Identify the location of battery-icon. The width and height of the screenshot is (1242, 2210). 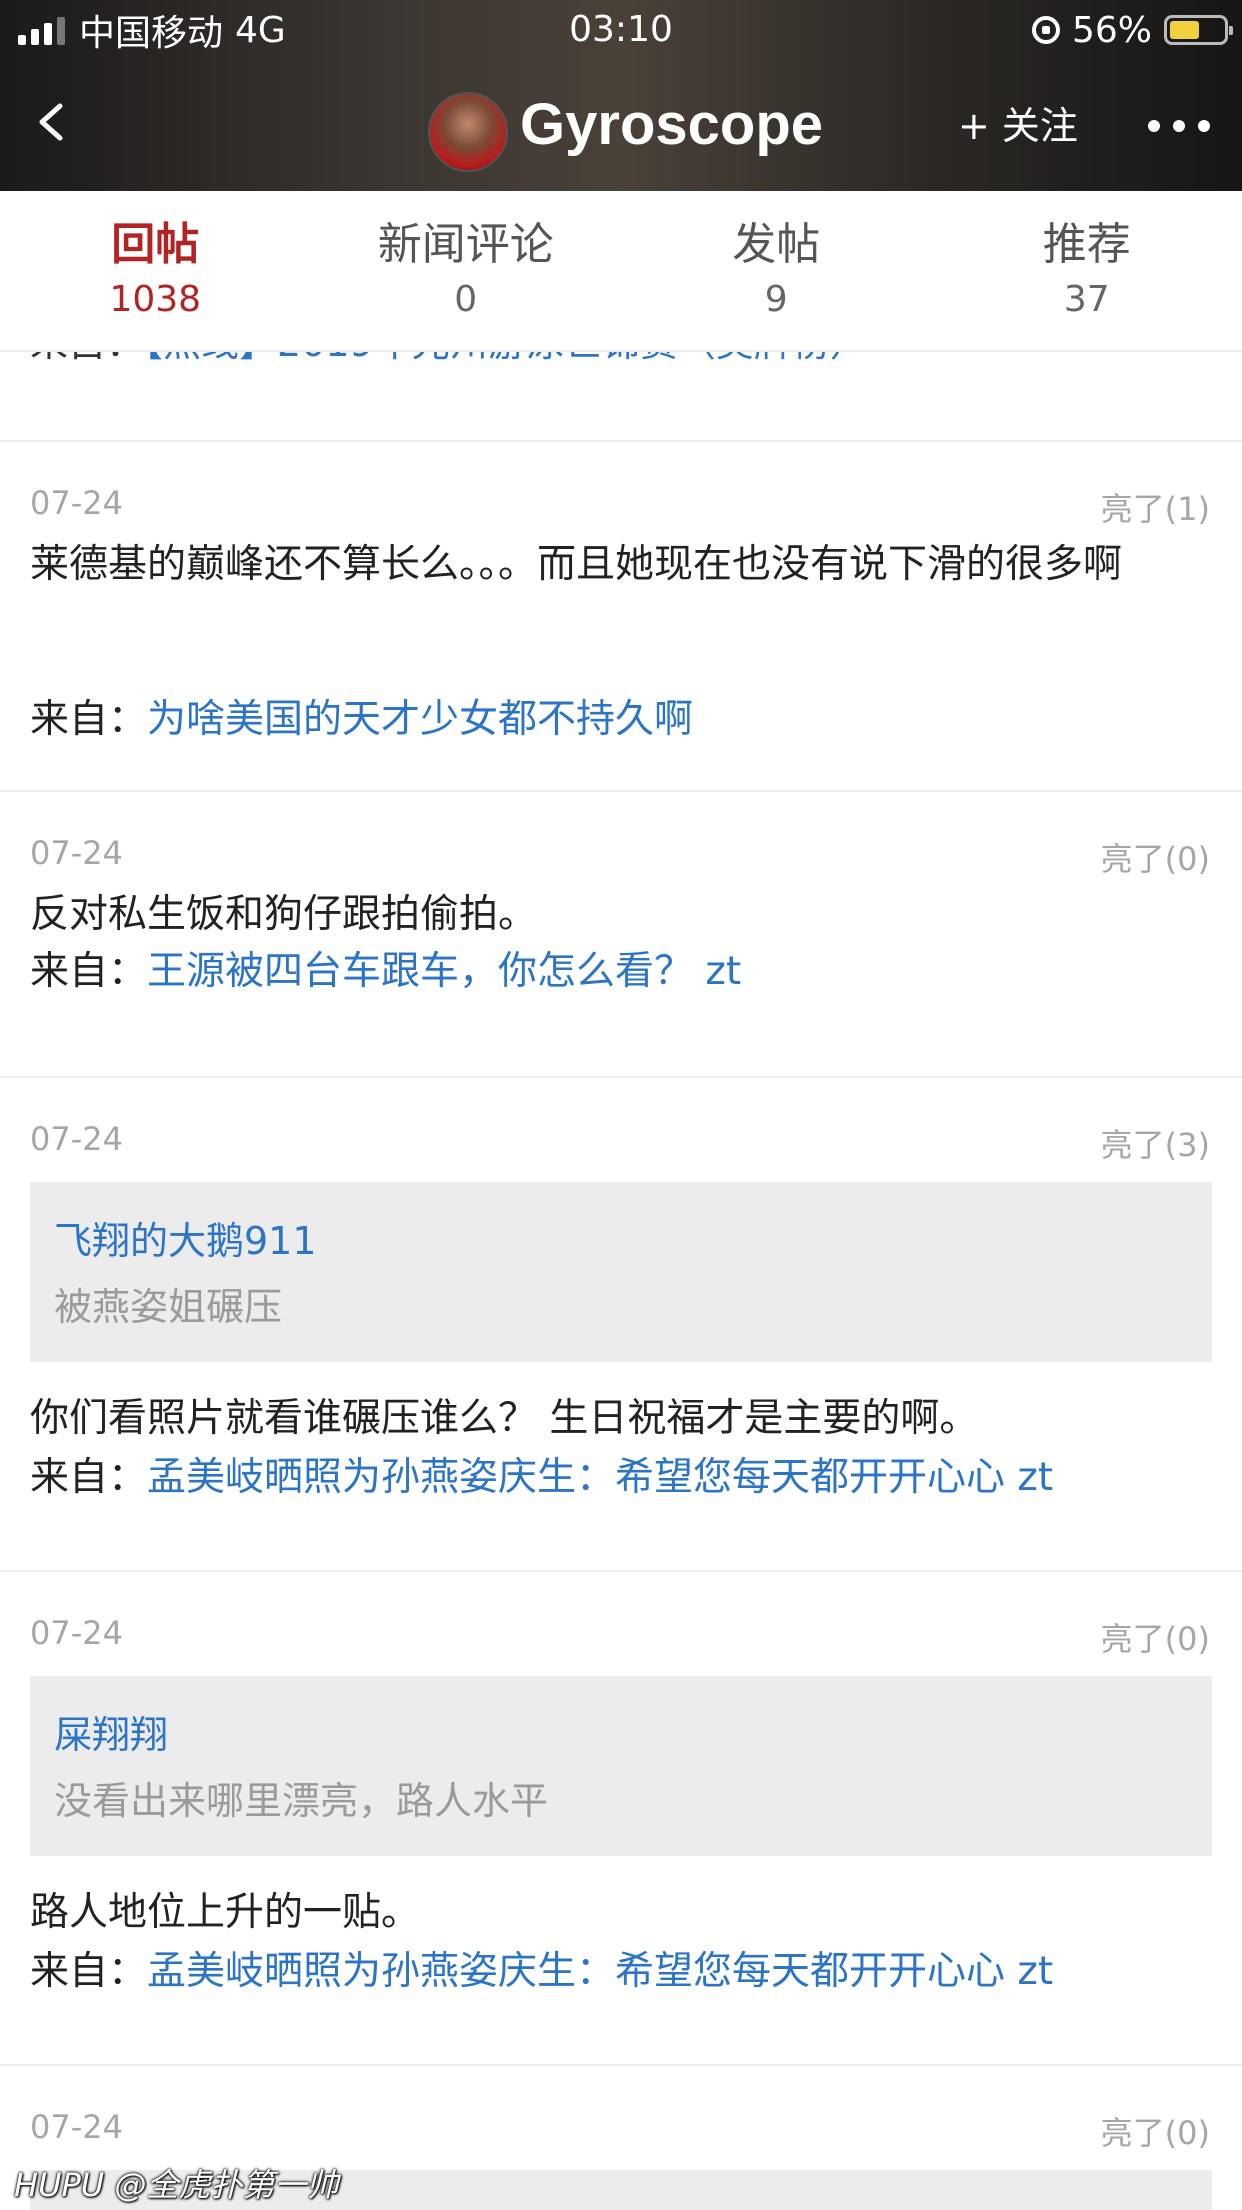
(1196, 30).